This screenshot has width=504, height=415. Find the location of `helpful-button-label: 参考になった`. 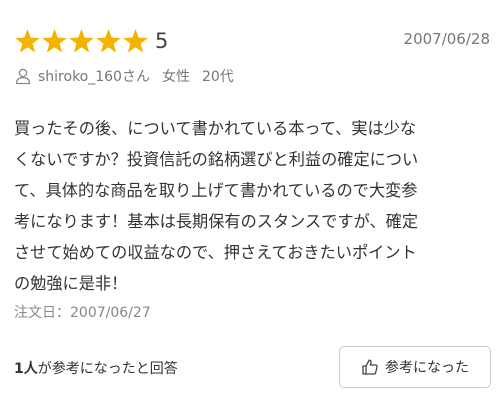

helpful-button-label: 参考になった is located at coordinates (427, 368).